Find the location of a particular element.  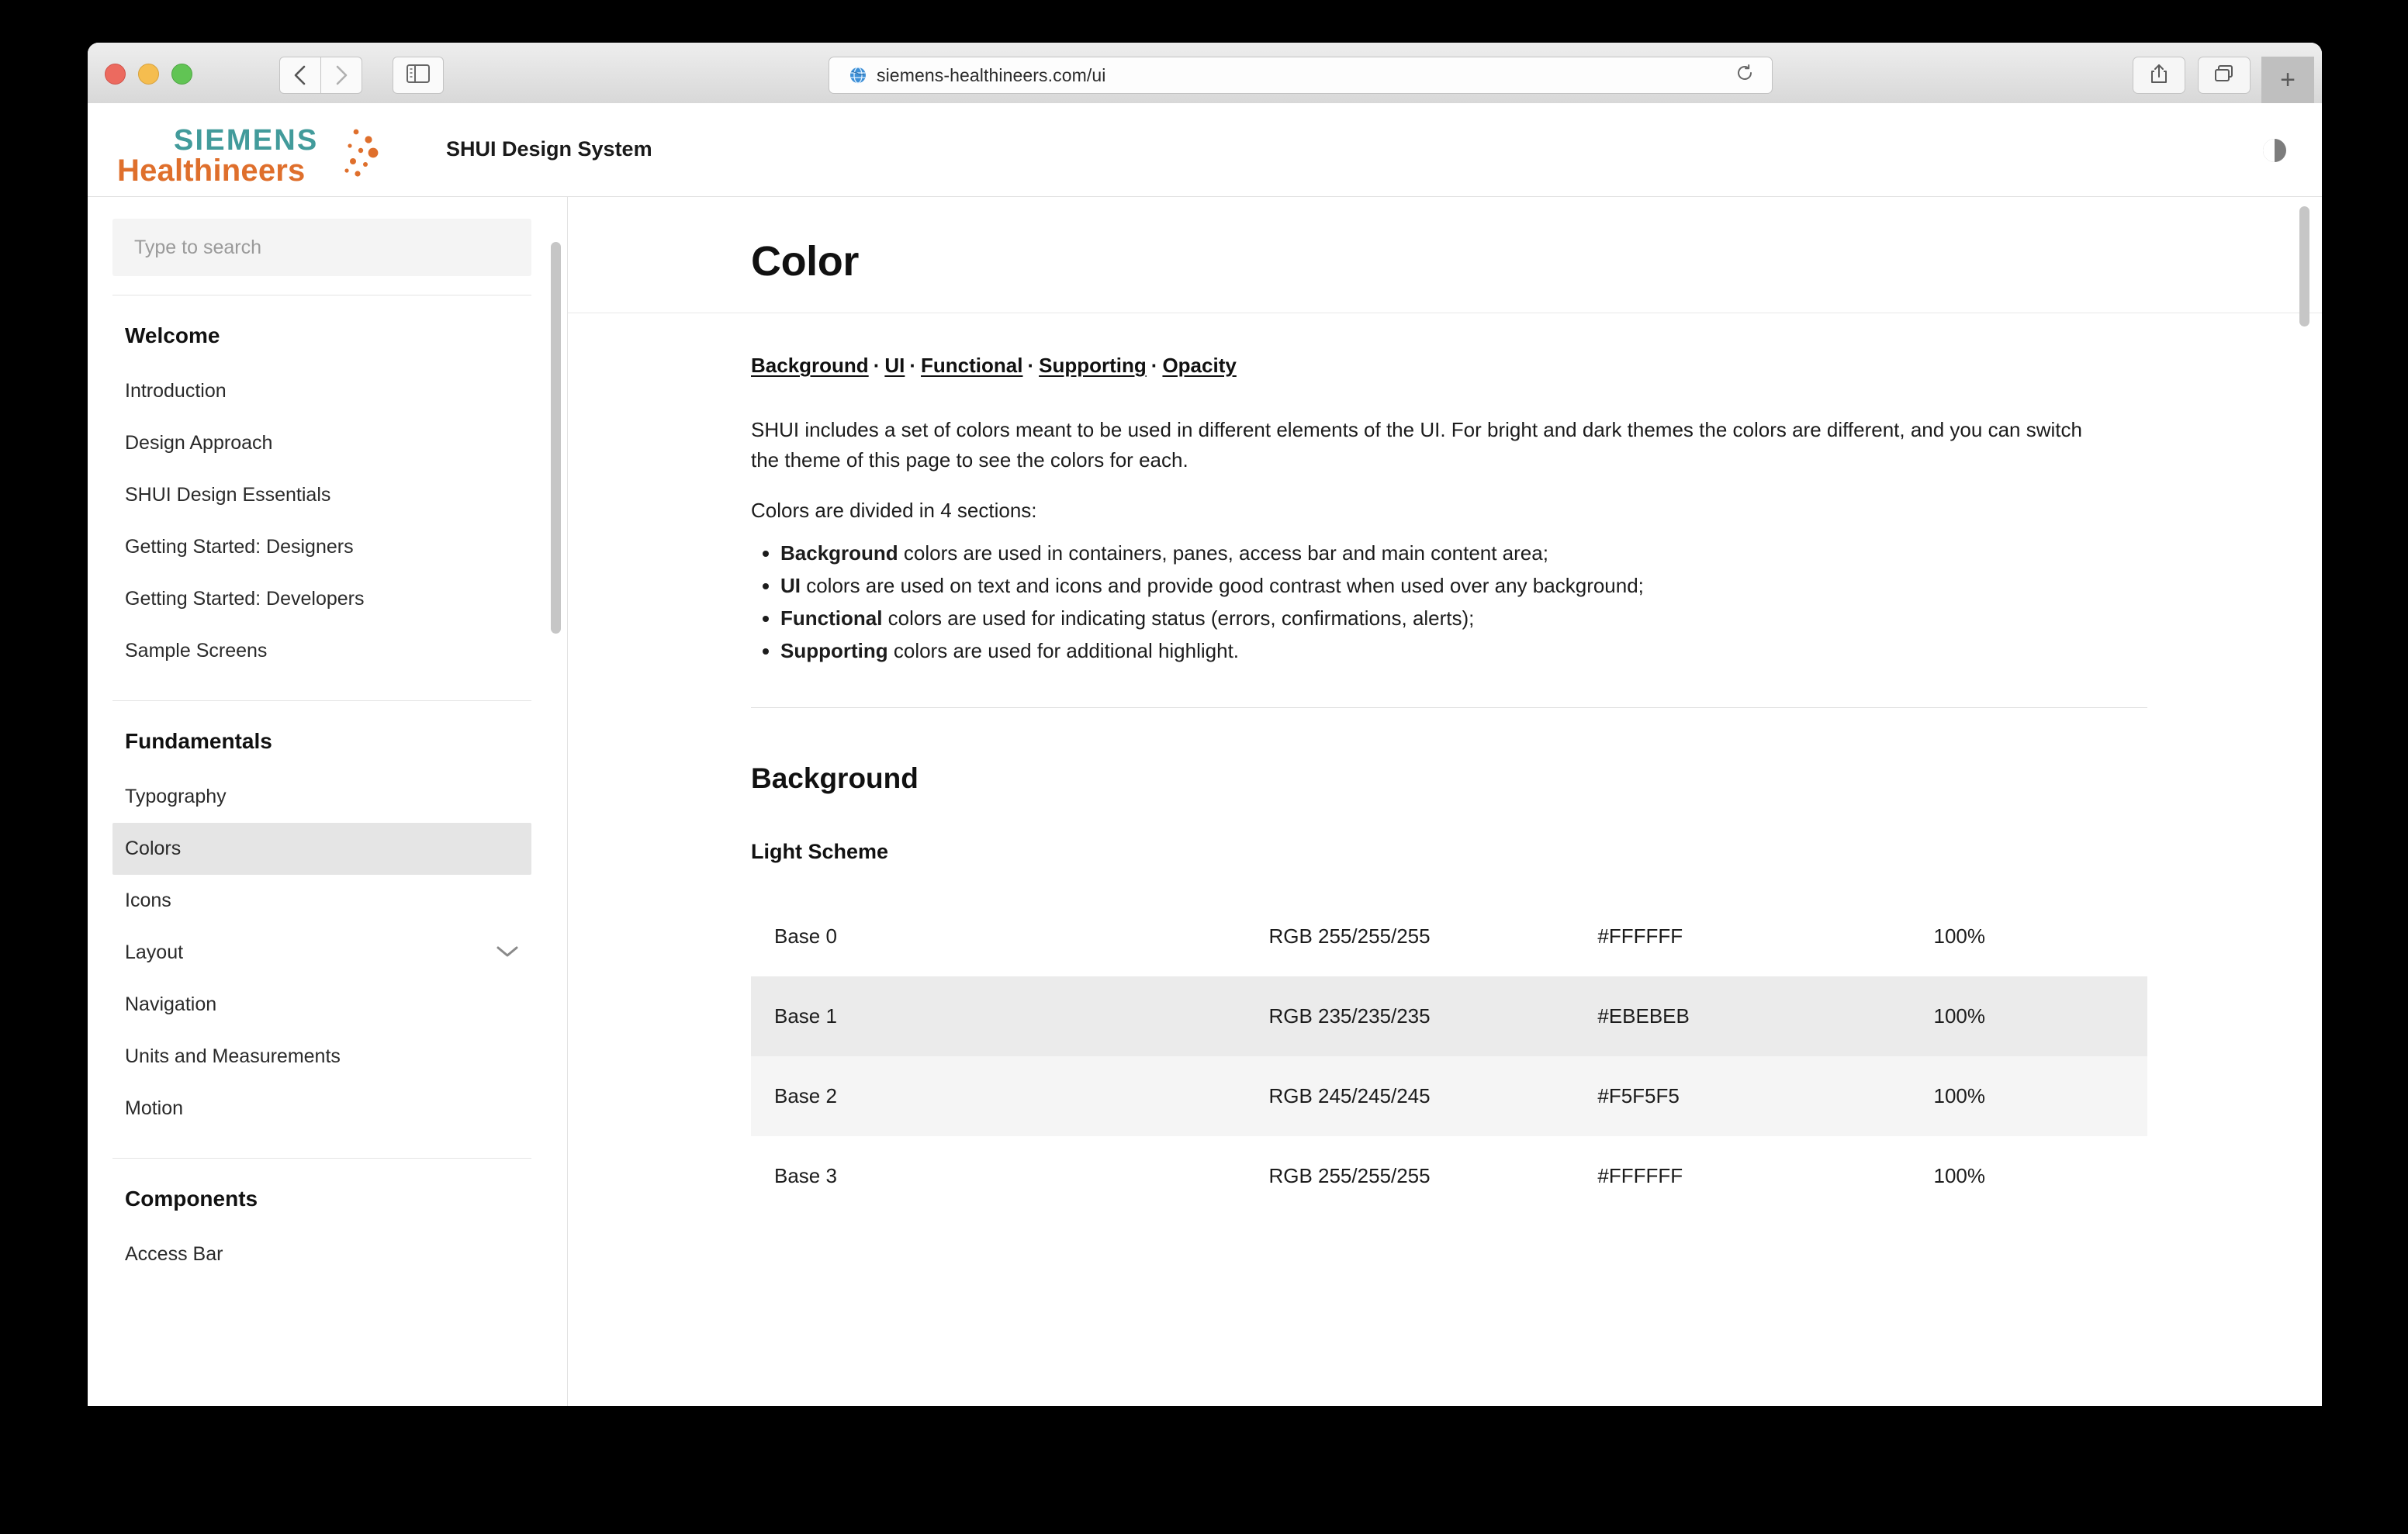

maximize-window-button is located at coordinates (181, 74).